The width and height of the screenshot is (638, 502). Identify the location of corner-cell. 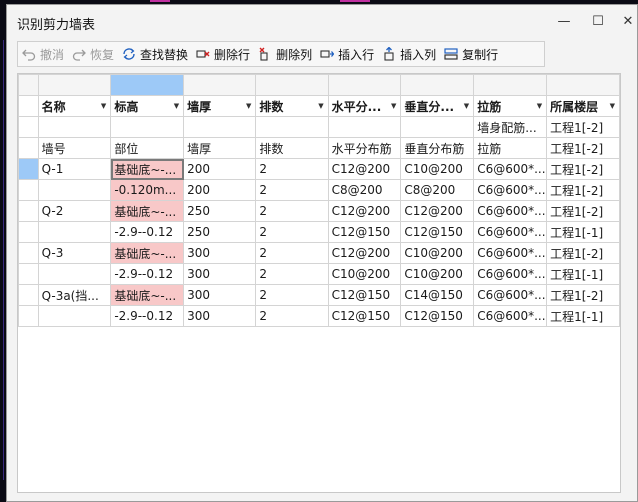
(28, 85).